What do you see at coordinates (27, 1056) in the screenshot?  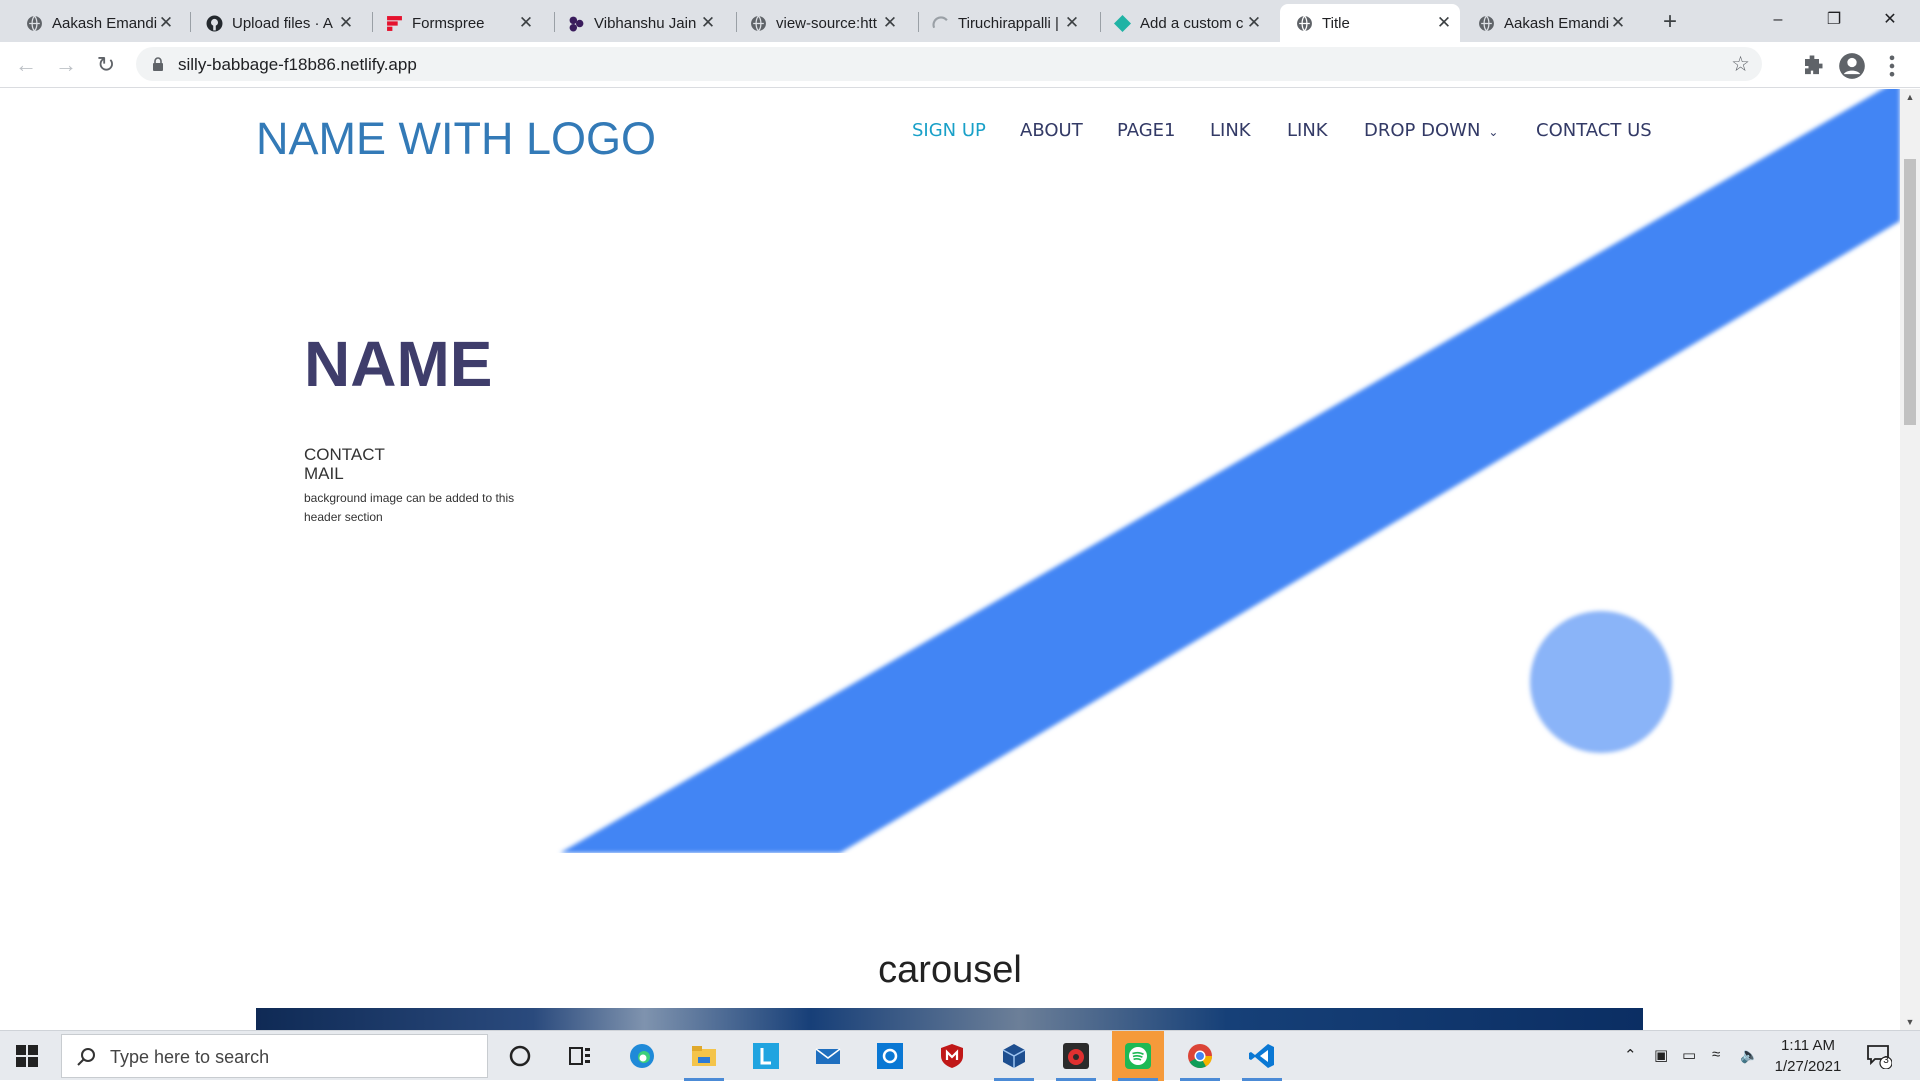 I see `windows-start-icon` at bounding box center [27, 1056].